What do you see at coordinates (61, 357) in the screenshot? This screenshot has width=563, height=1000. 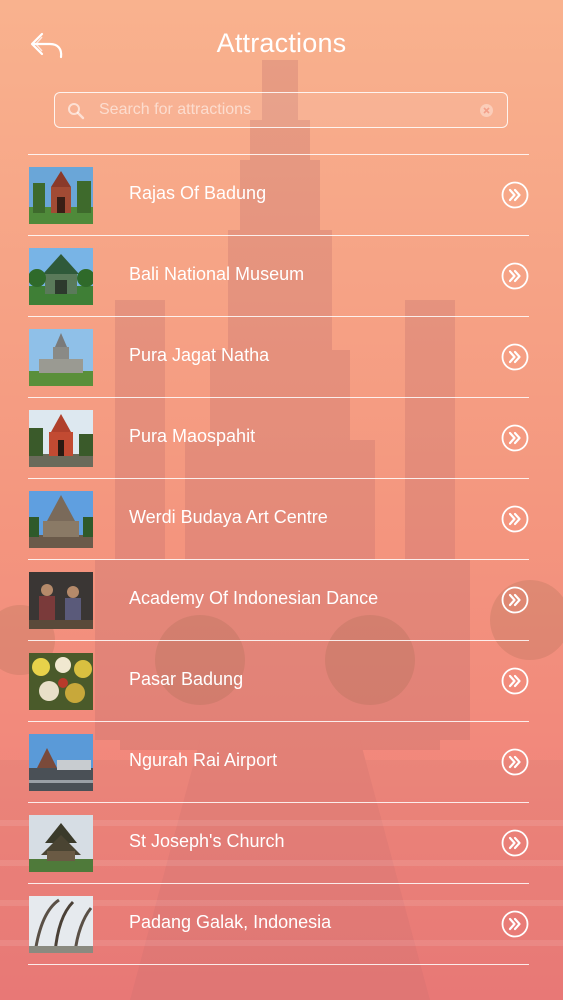 I see `temple-tower-photo-icon` at bounding box center [61, 357].